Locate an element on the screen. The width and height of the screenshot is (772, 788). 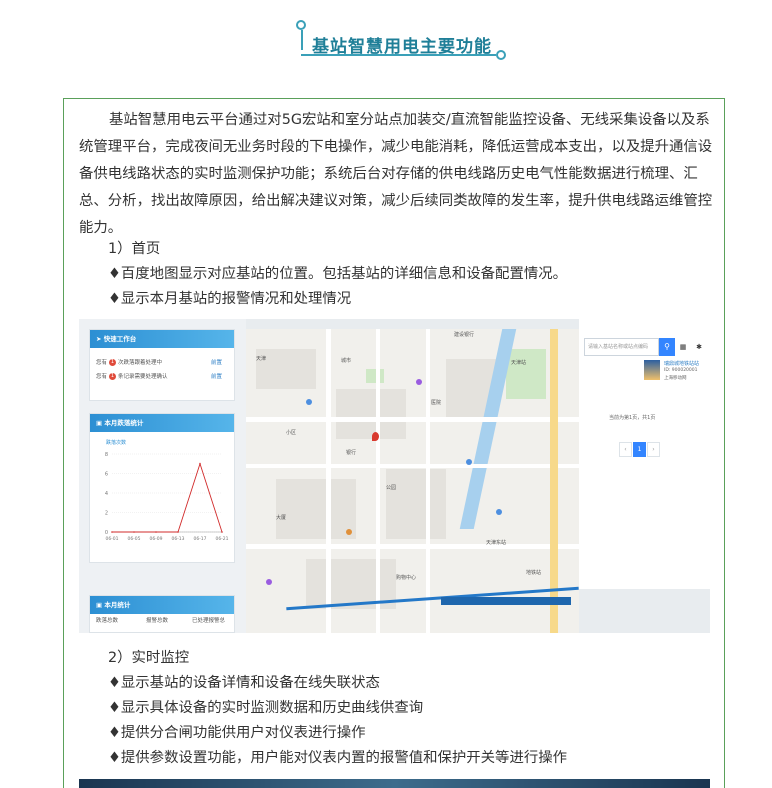
alarm-line-chart: 跌落次数 8 6 4 2 006-01 06-05 06-09 06-13 06-17 06-21 is located at coordinates (167, 490).